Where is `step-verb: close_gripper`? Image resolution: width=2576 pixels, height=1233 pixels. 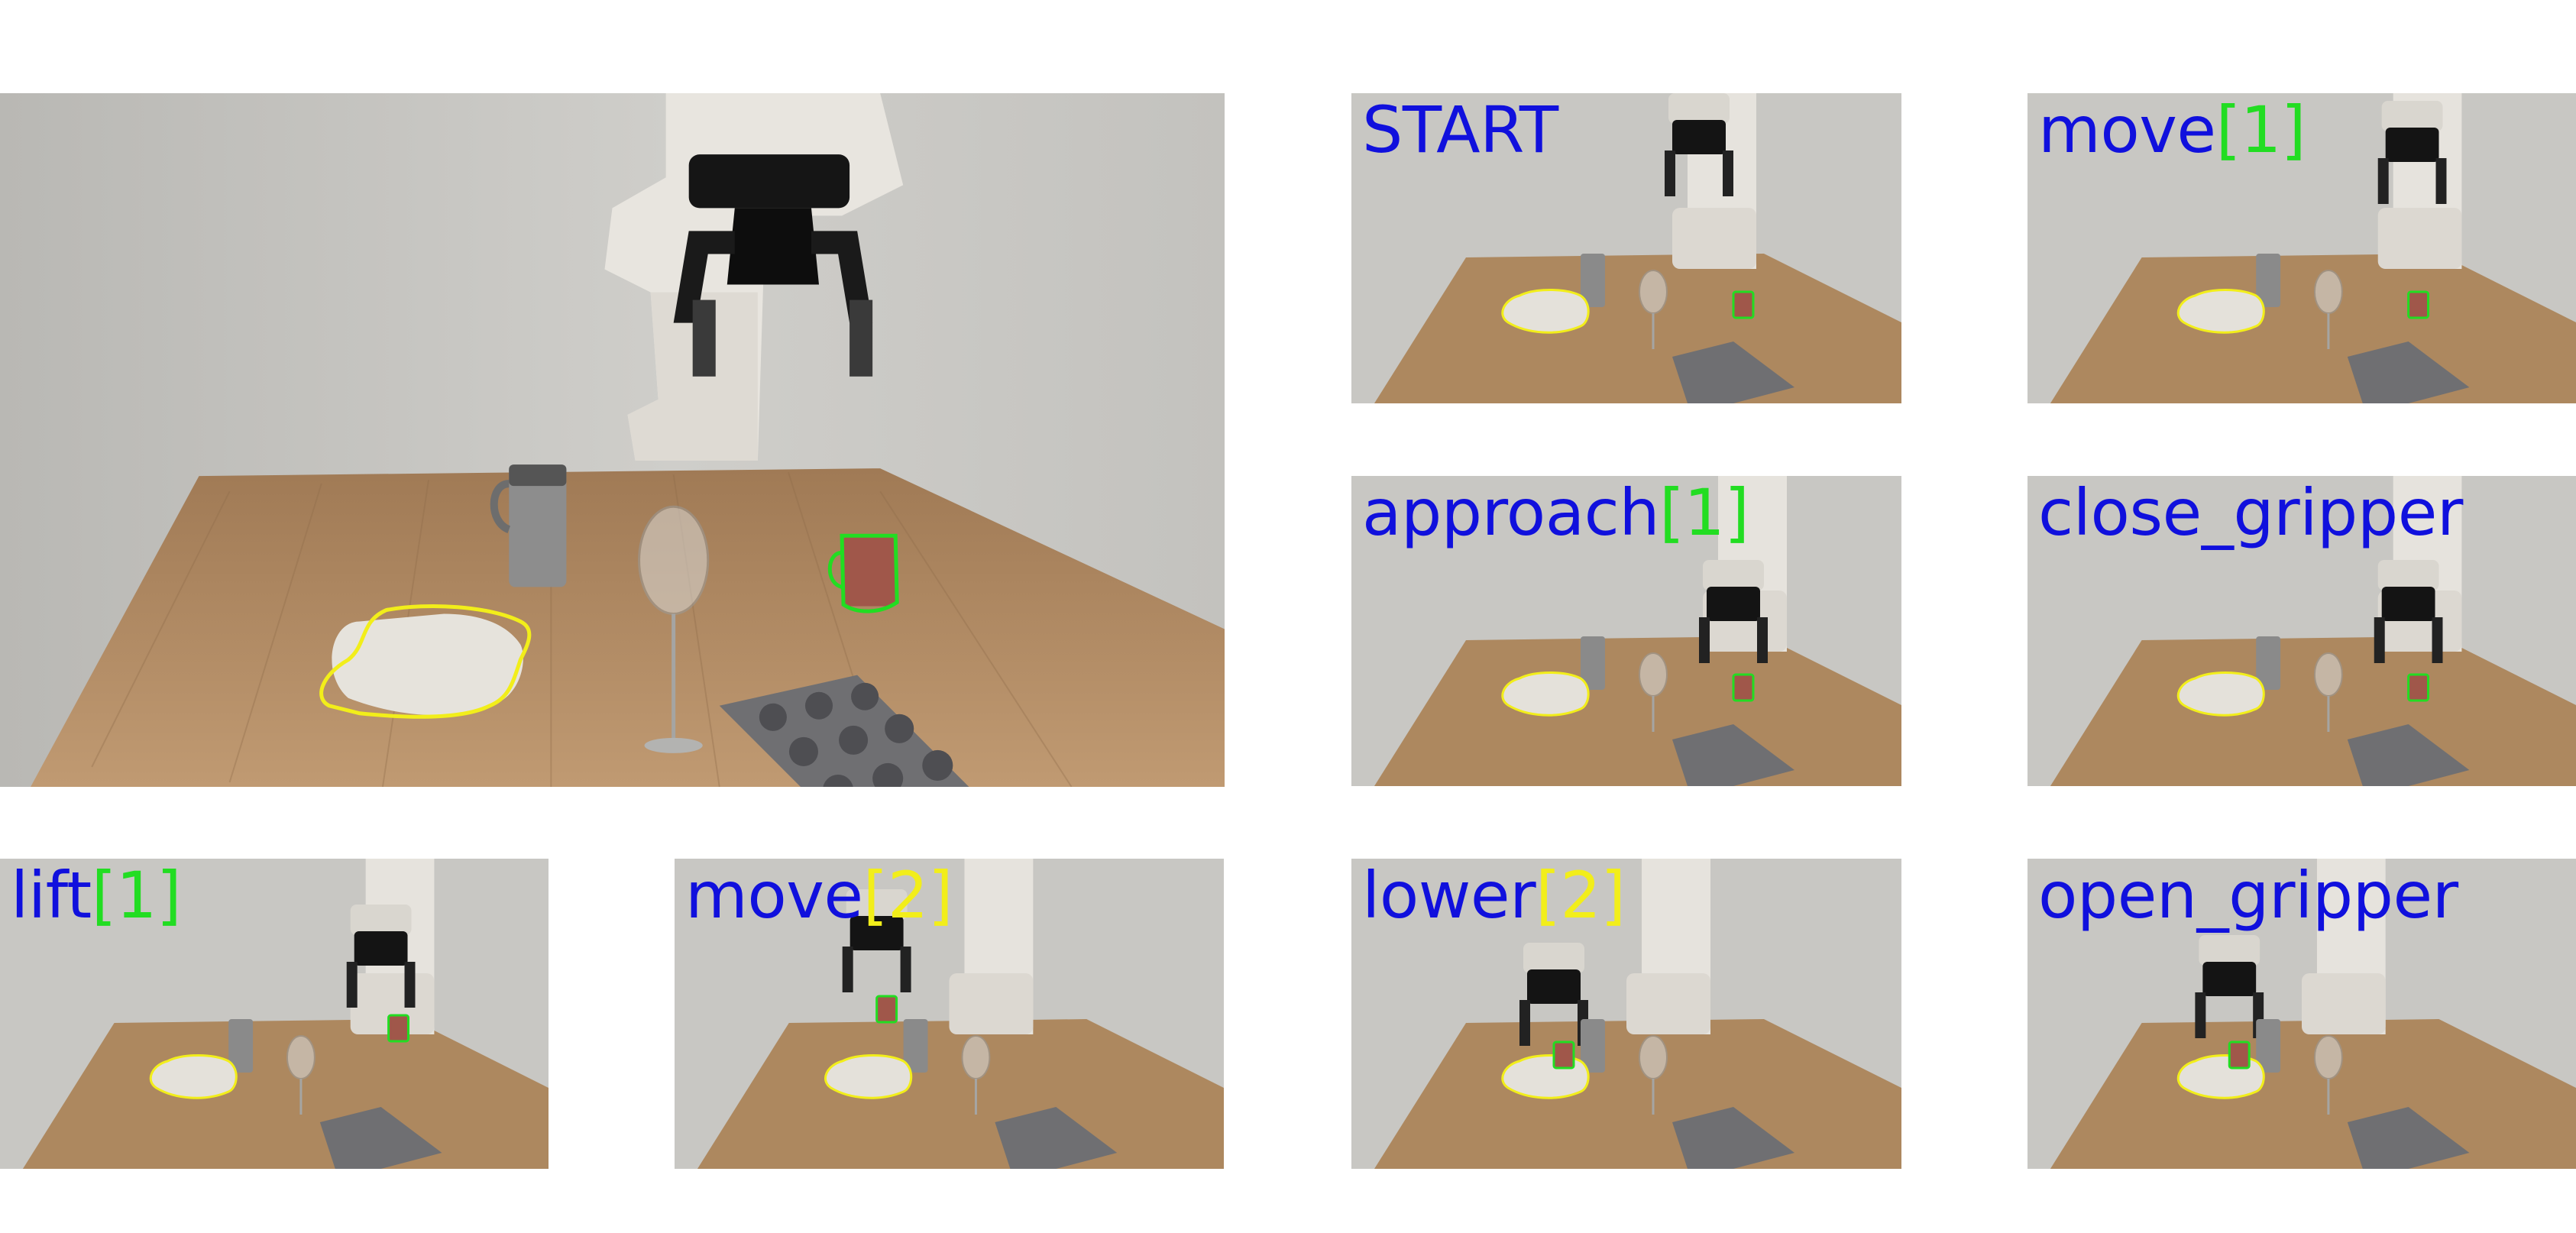 step-verb: close_gripper is located at coordinates (2250, 513).